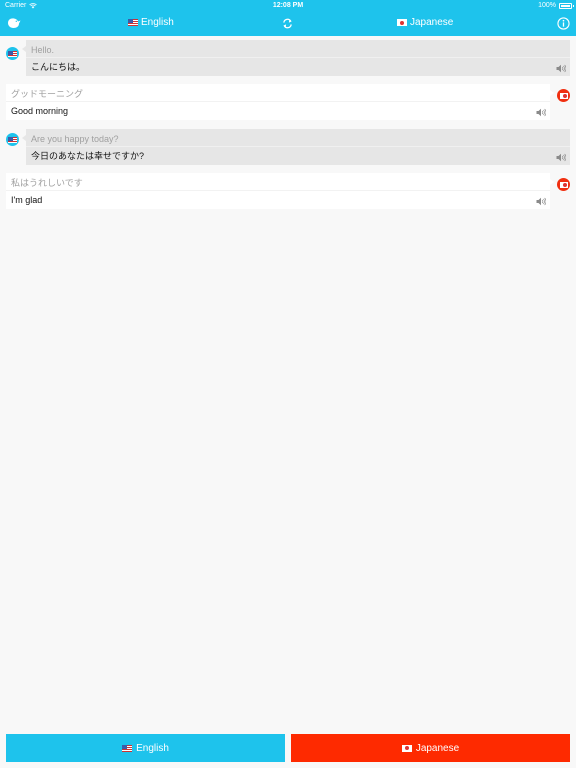 Image resolution: width=576 pixels, height=768 pixels. I want to click on message-japanese: 私はうれしいです I'm glad, so click(288, 192).